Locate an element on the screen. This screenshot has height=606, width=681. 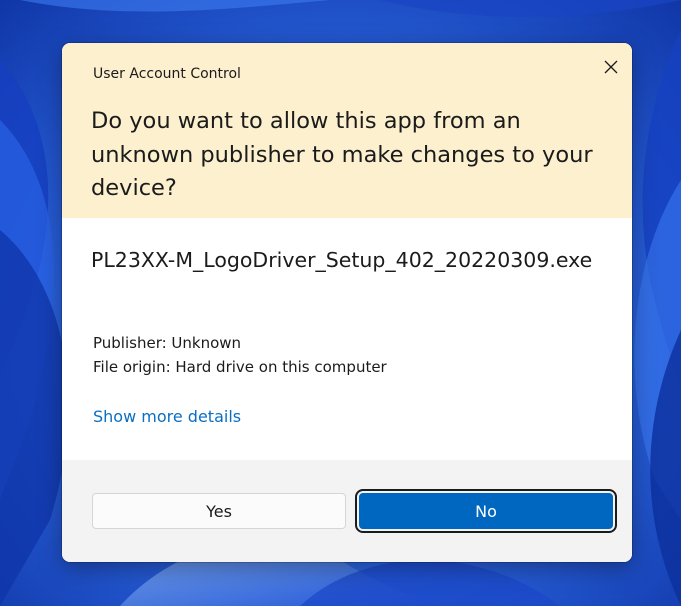
yes-button: Yes is located at coordinates (219, 511).